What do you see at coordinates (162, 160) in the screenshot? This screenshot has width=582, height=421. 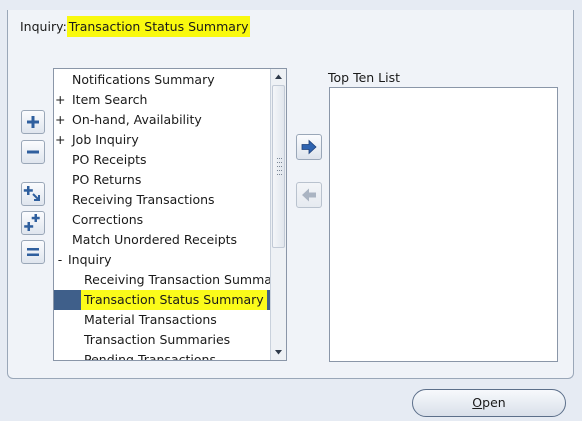 I see `tree-item: PO Receipts` at bounding box center [162, 160].